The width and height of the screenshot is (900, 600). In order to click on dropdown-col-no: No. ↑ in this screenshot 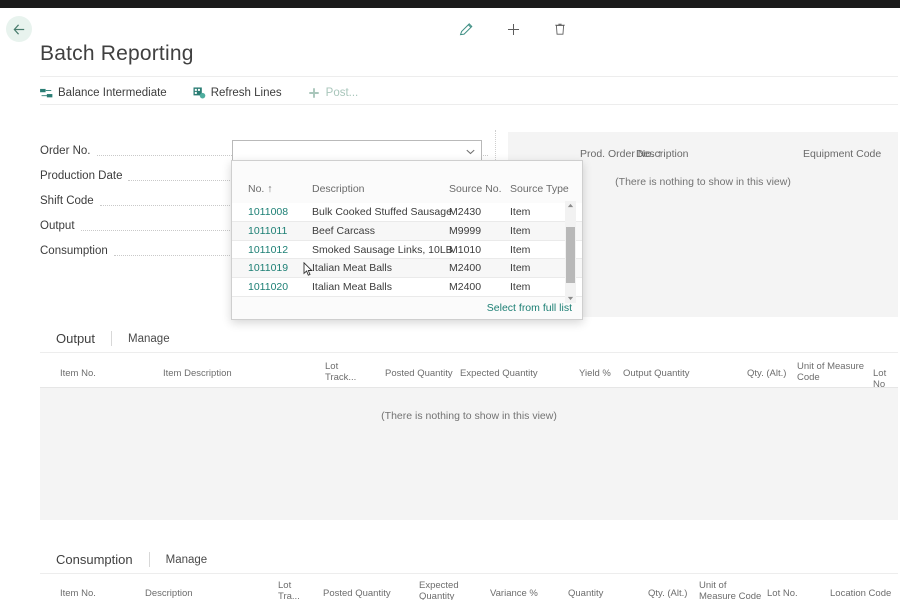, I will do `click(260, 189)`.